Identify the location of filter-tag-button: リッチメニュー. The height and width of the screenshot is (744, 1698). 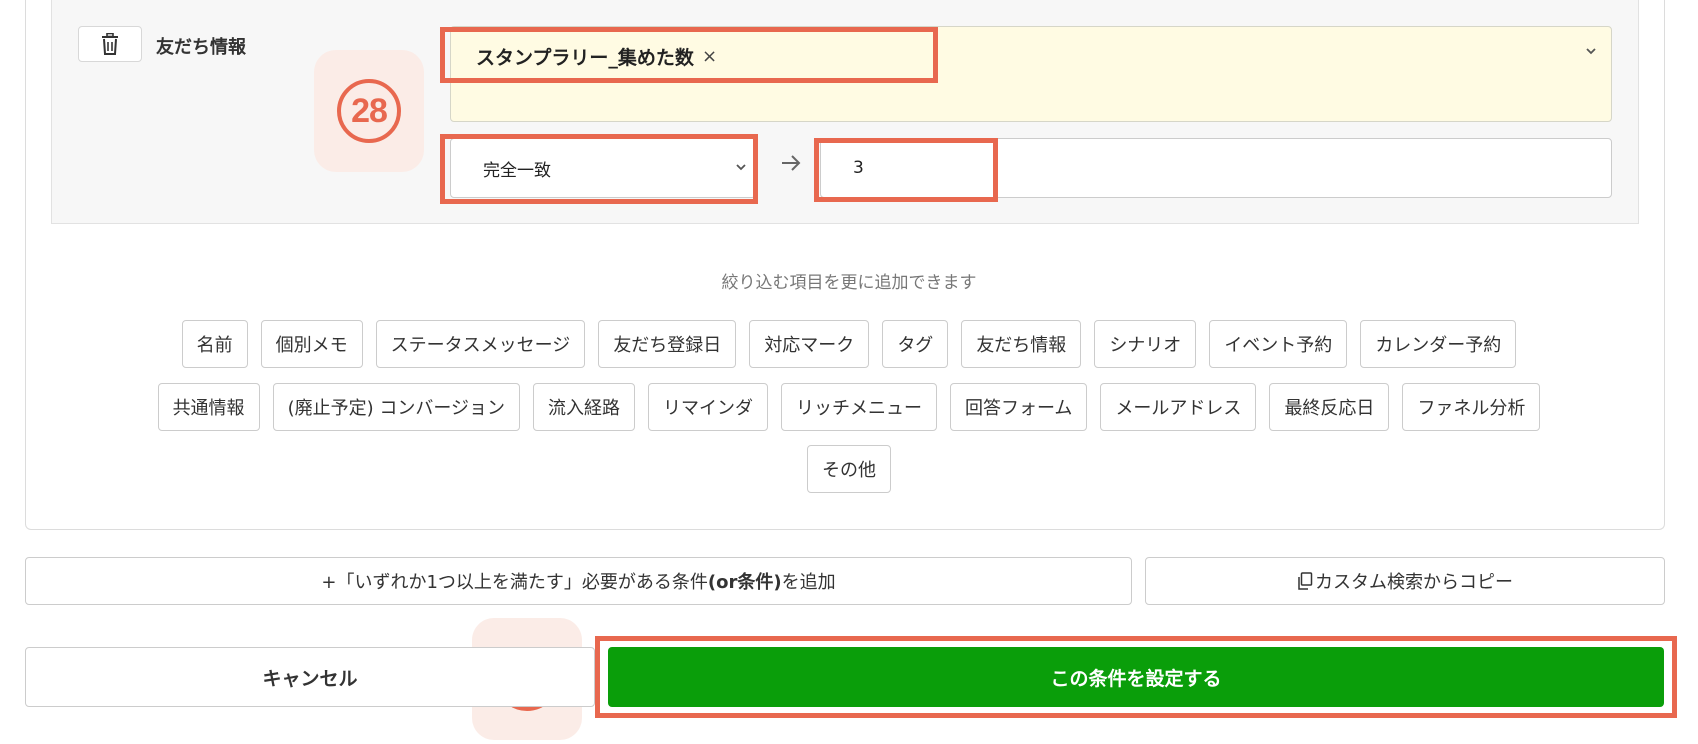
(858, 407).